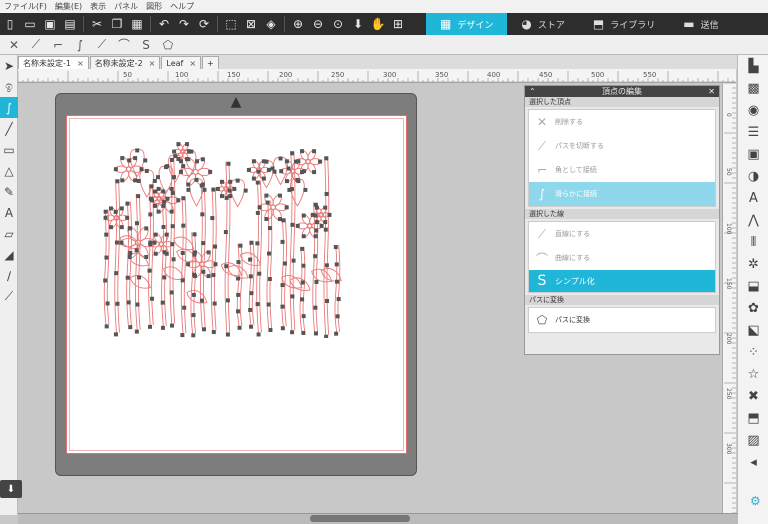  Describe the element at coordinates (532, 91) in the screenshot. I see `chevron-up-icon: ⌃` at that location.